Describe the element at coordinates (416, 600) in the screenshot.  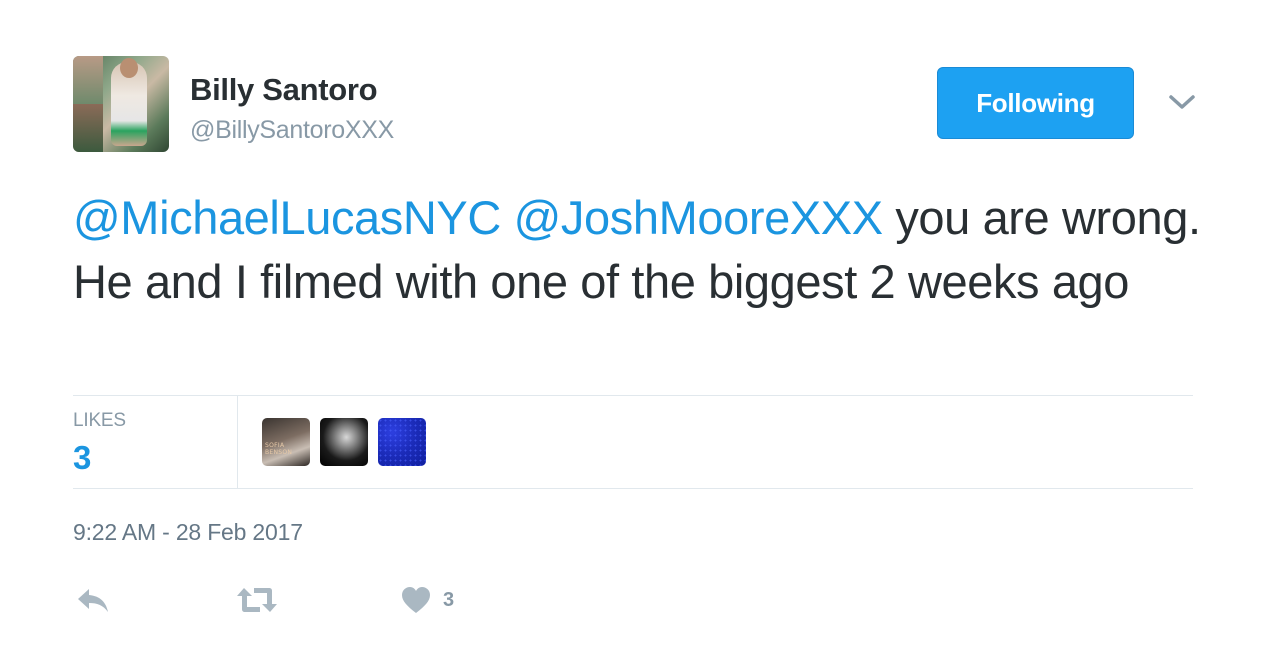
I see `heart-icon` at that location.